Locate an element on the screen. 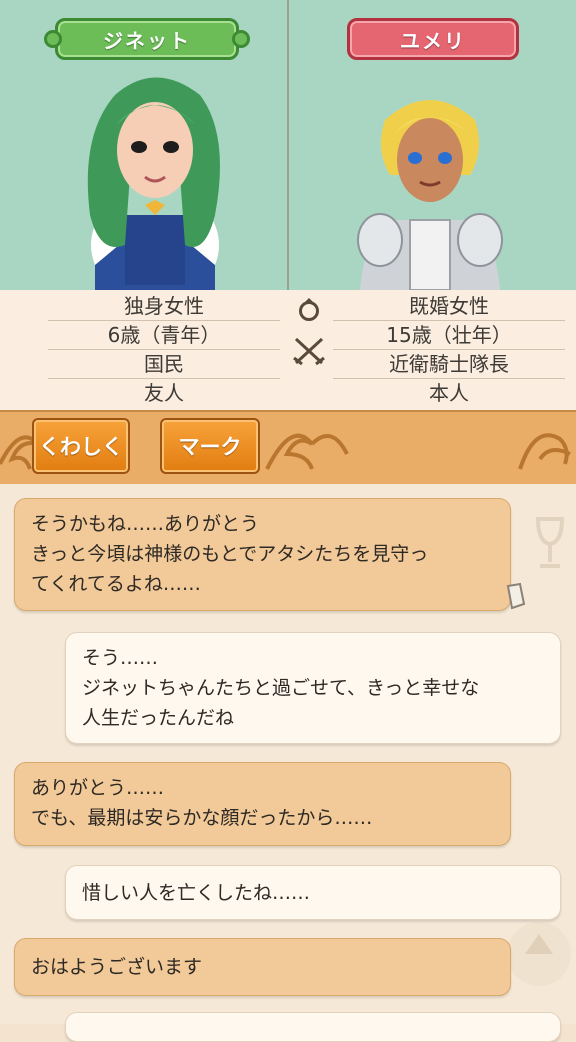 This screenshot has height=1042, width=576. left-character-portrait is located at coordinates (154, 183).